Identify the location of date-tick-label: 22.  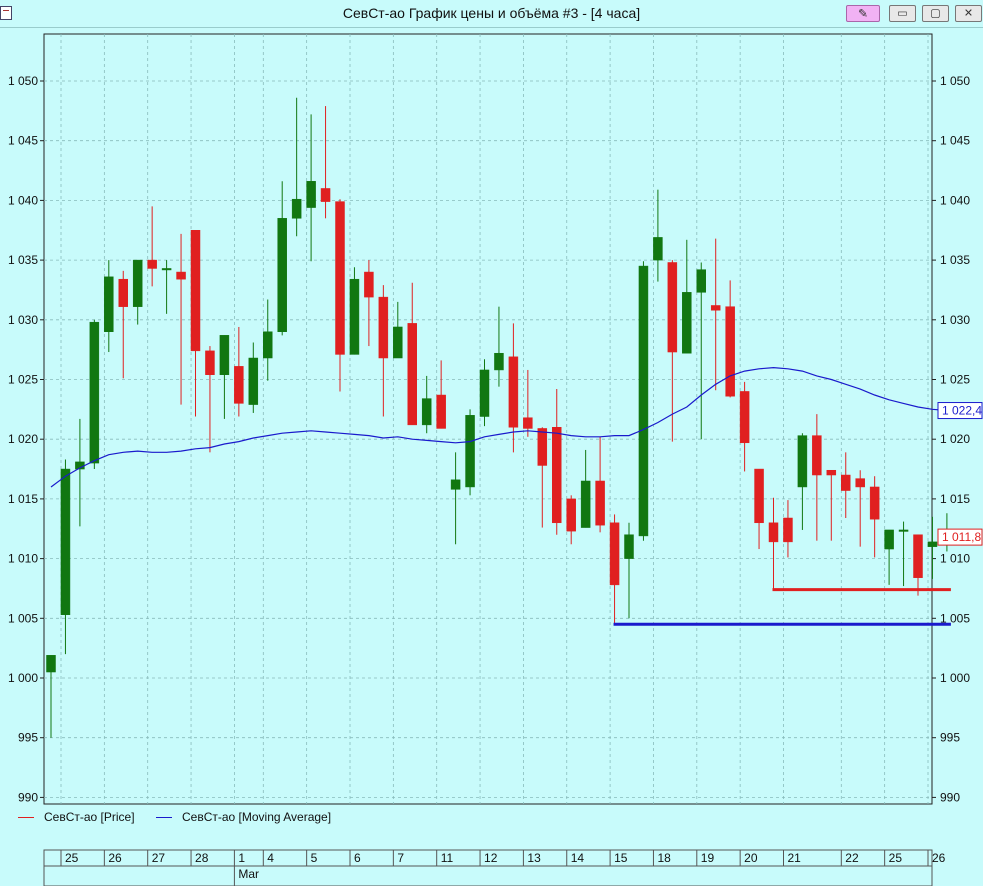
(852, 858).